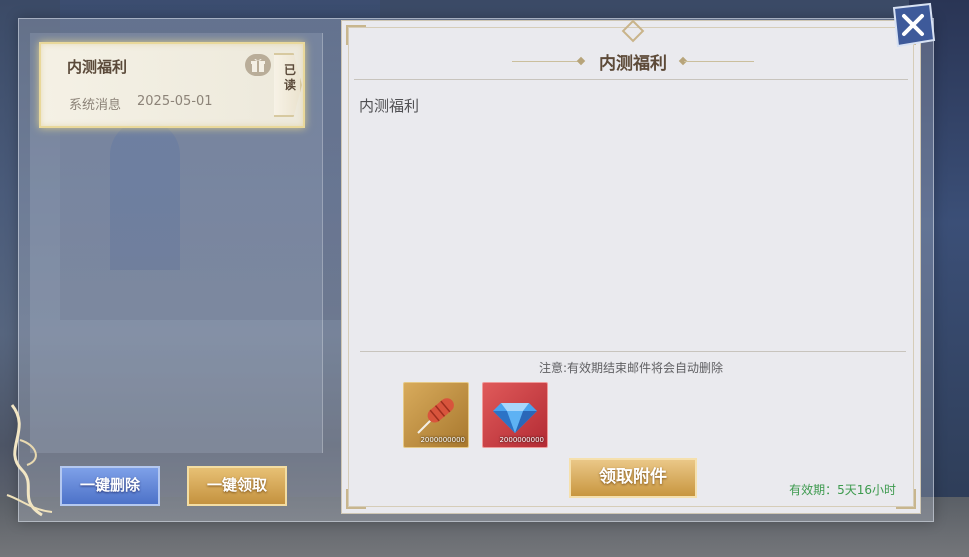 Image resolution: width=969 pixels, height=557 pixels. What do you see at coordinates (97, 67) in the screenshot?
I see `mail-item-title: 内测福利` at bounding box center [97, 67].